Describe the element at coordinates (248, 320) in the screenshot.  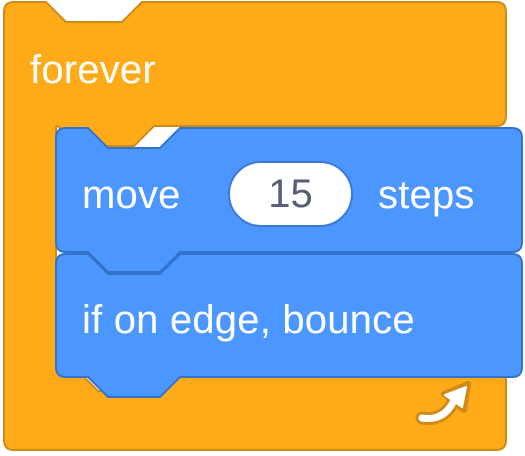
I see `bounce-label: if on edge, bounce` at that location.